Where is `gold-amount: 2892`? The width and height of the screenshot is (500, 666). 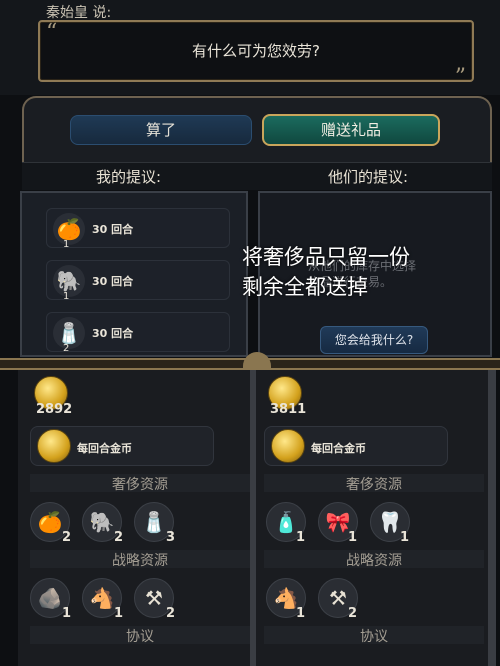
gold-amount: 2892 is located at coordinates (54, 409).